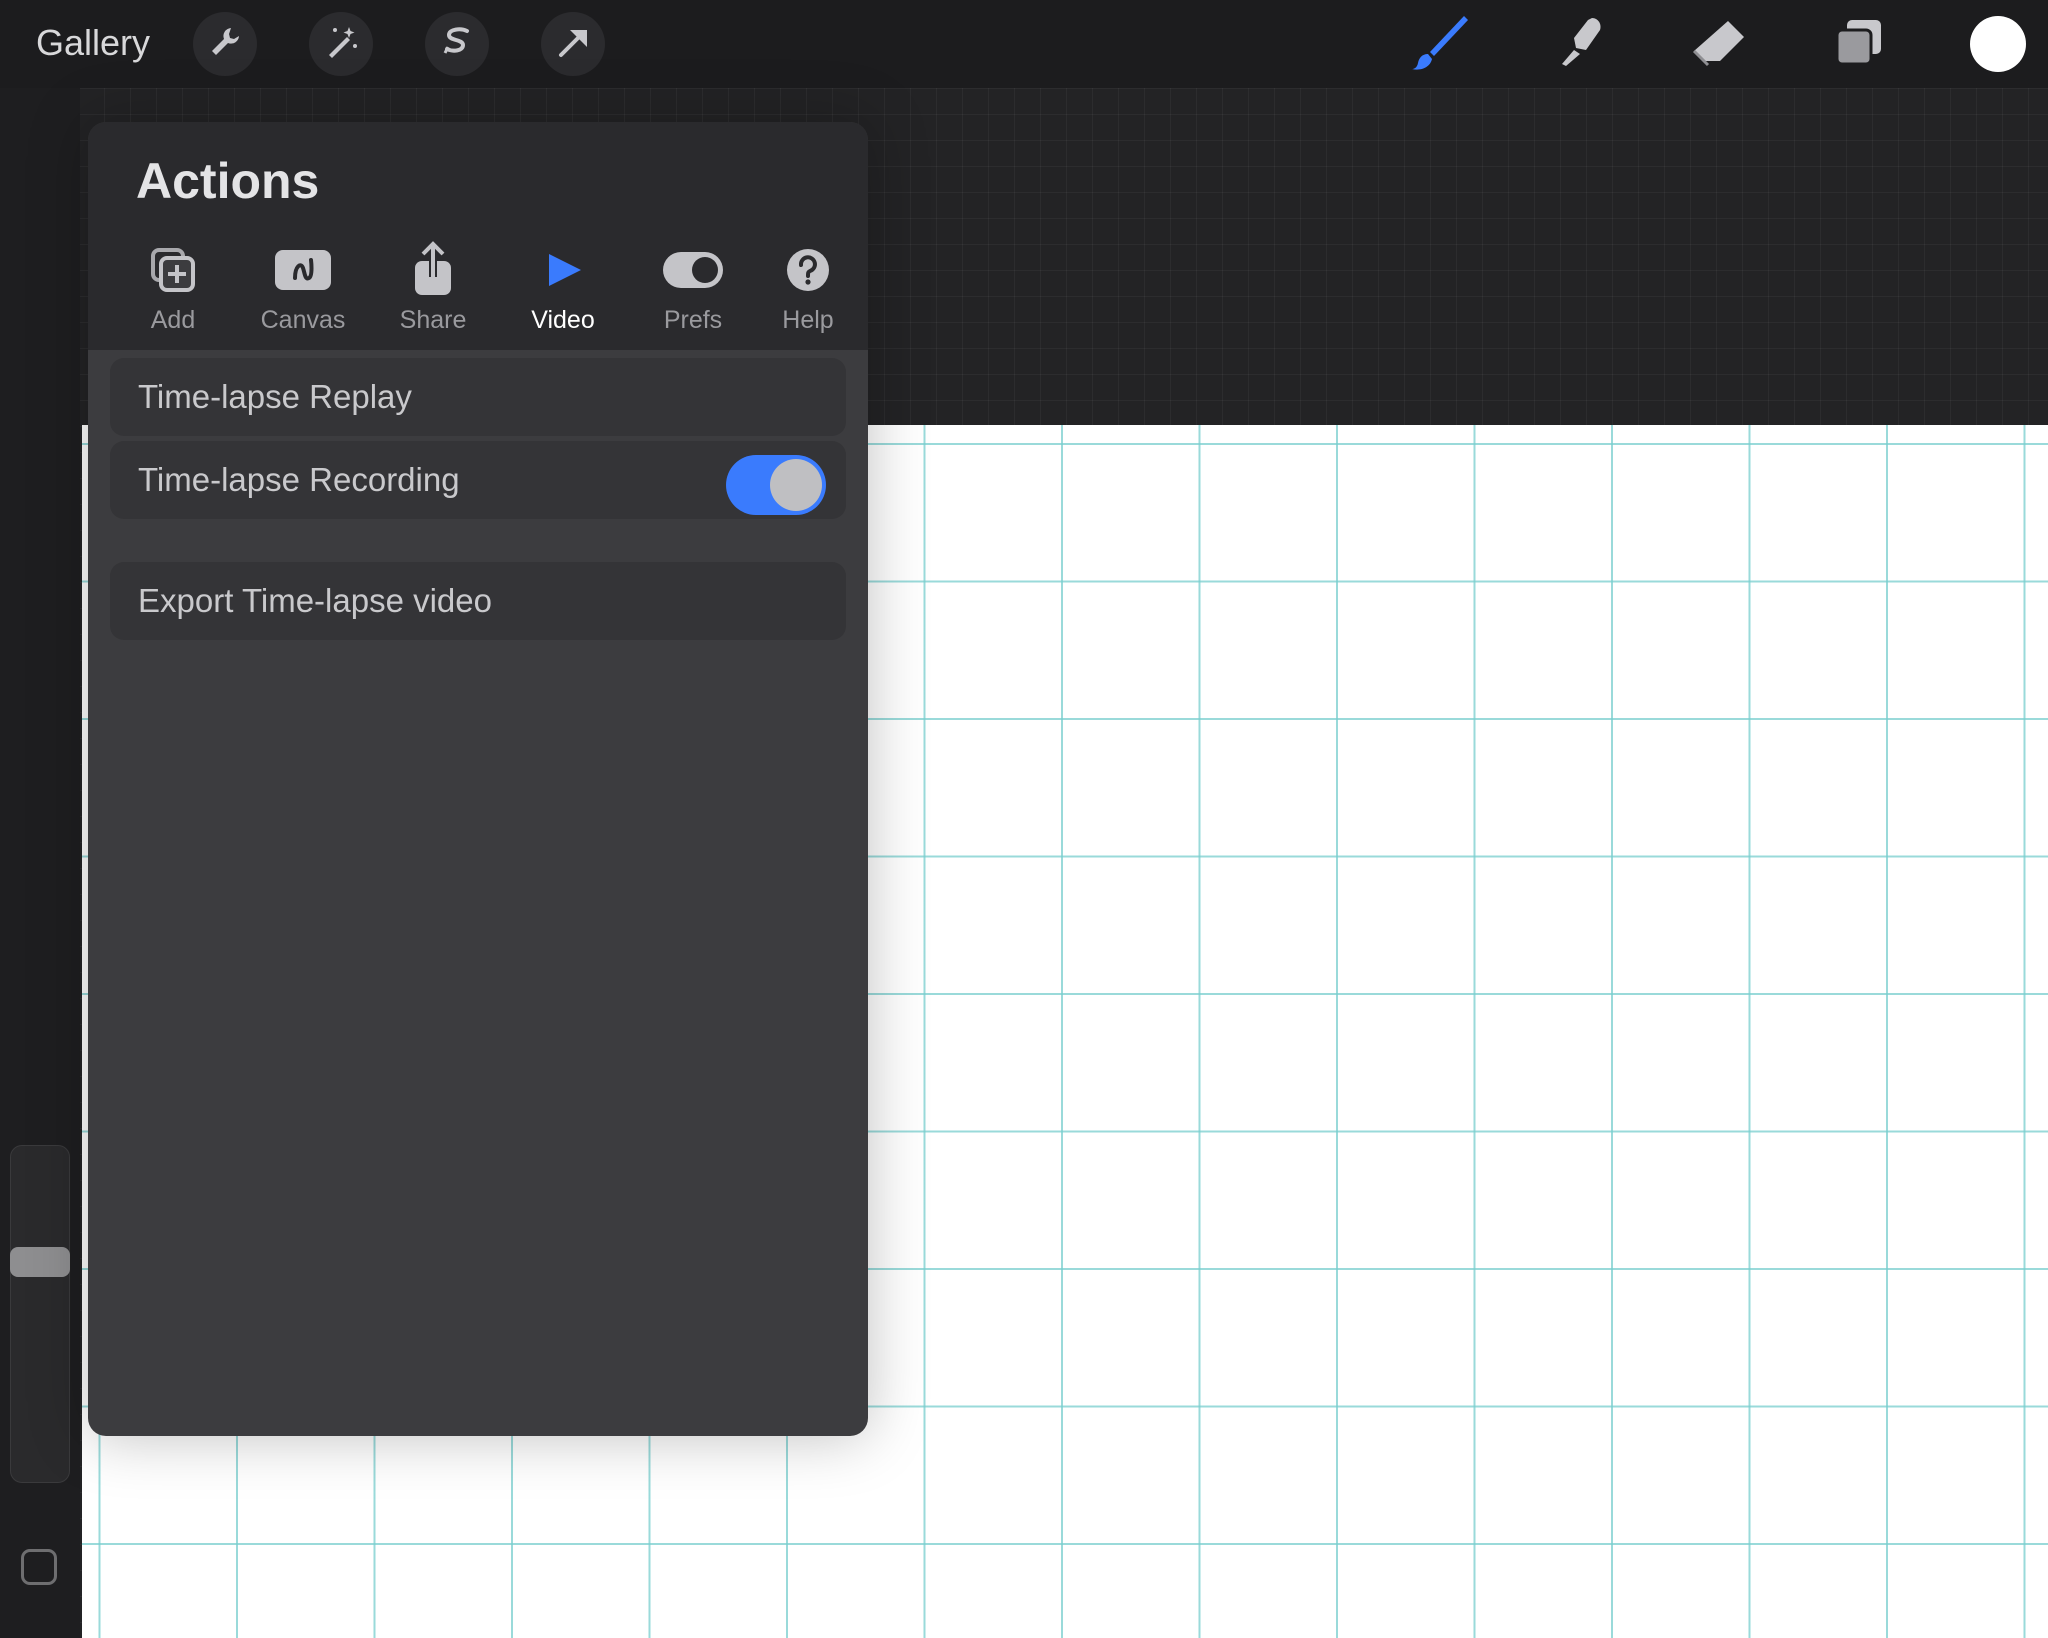  I want to click on tab-canvas: Canvas, so click(303, 290).